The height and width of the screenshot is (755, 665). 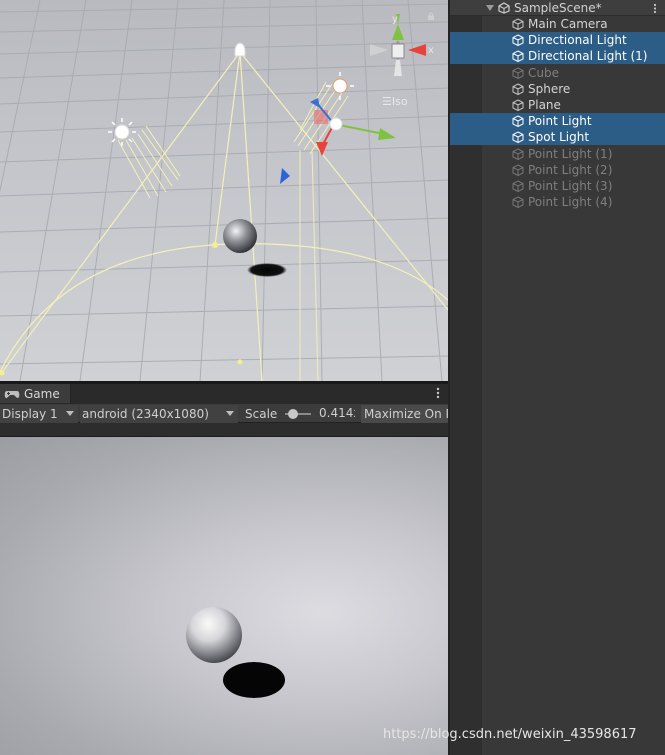 I want to click on projection-label: ☰Iso, so click(x=395, y=101).